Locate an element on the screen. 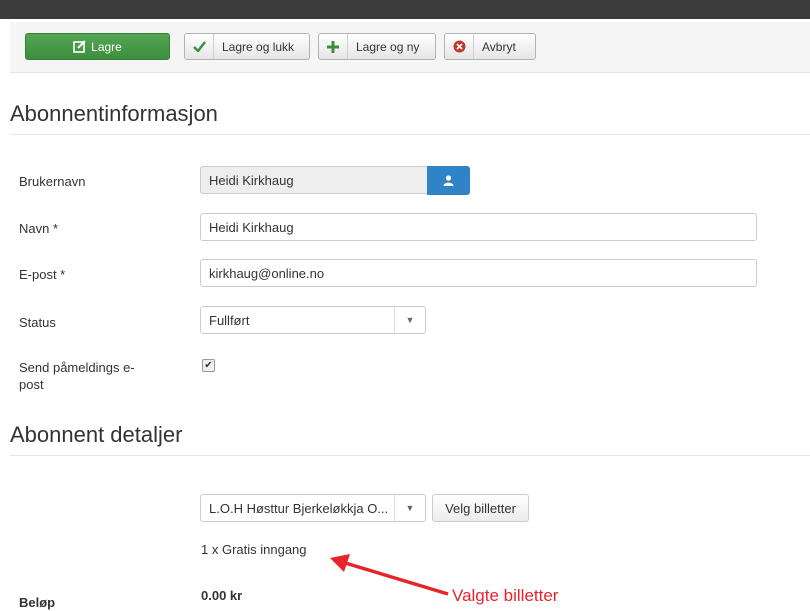 This screenshot has height=611, width=810. name-label: Navn * is located at coordinates (39, 228).